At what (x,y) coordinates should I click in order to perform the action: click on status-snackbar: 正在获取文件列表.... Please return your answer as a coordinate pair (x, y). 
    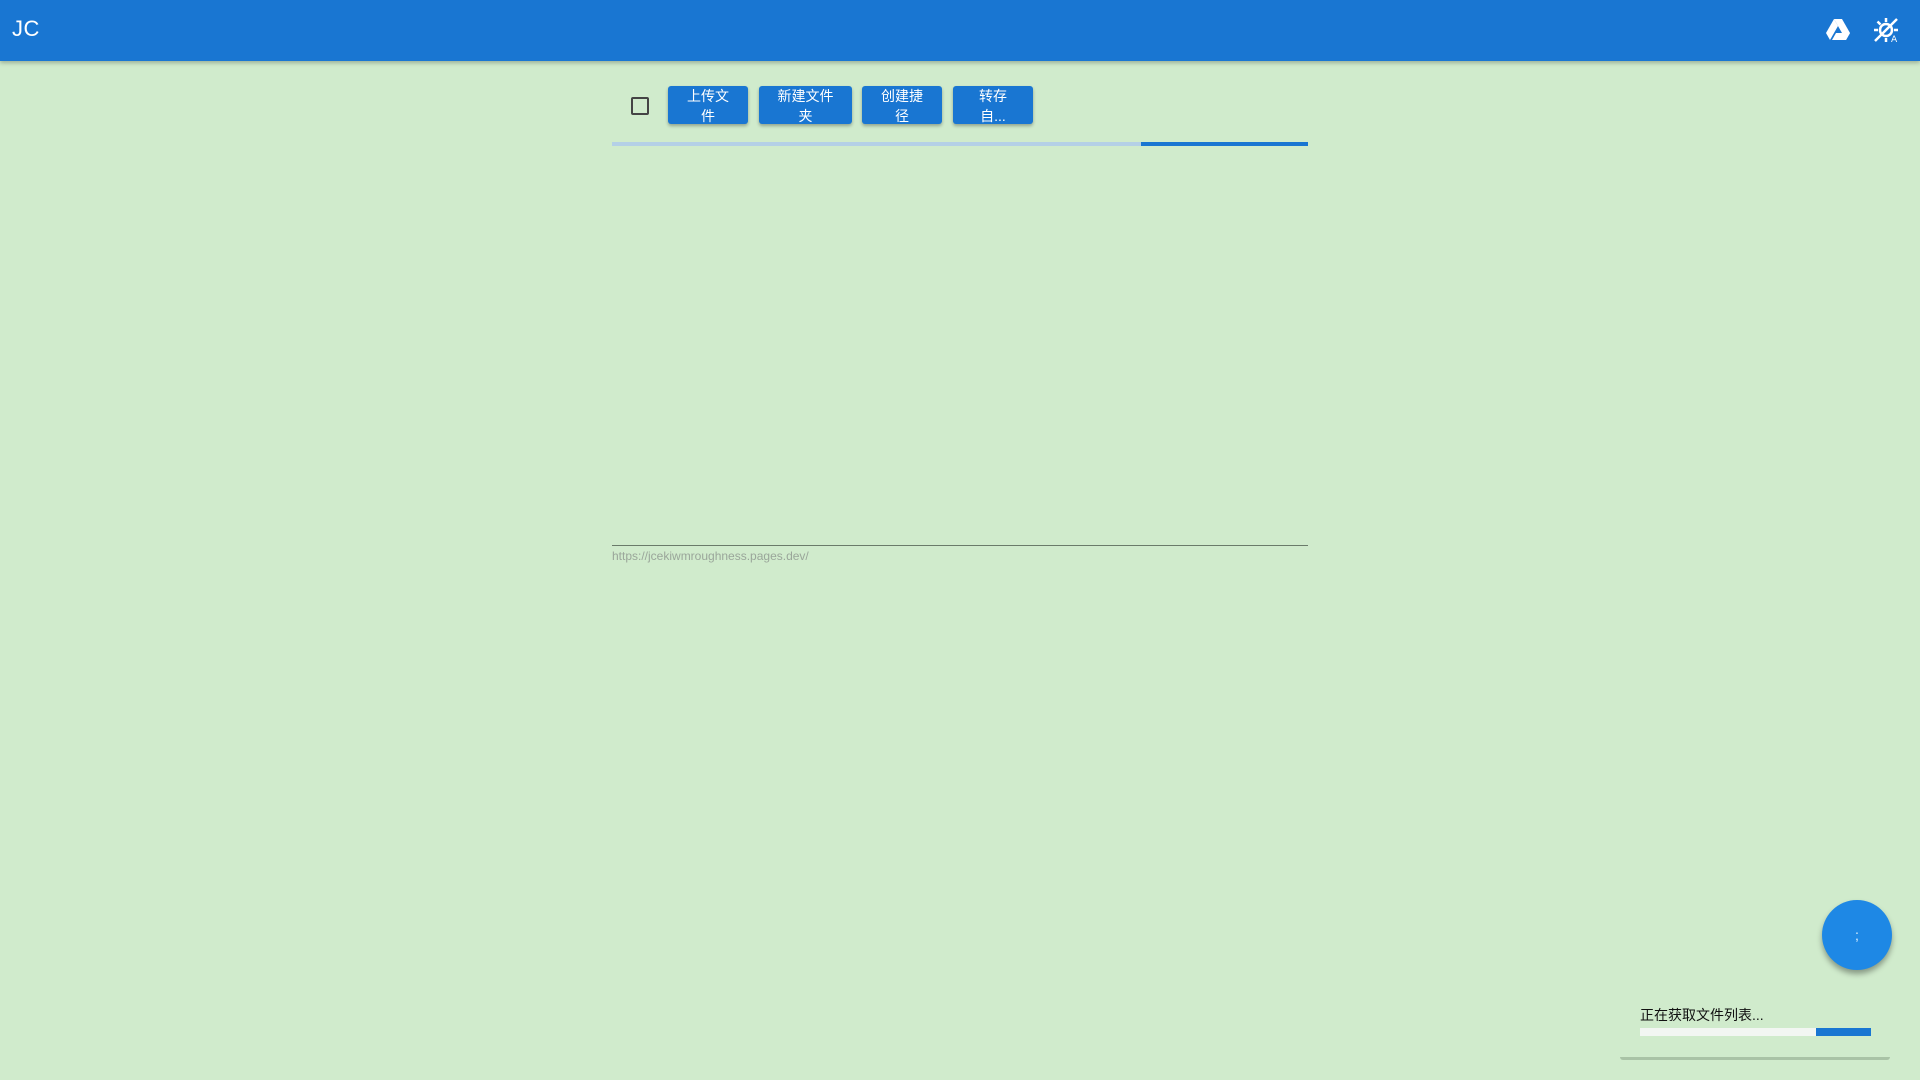
    Looking at the image, I should click on (1755, 1027).